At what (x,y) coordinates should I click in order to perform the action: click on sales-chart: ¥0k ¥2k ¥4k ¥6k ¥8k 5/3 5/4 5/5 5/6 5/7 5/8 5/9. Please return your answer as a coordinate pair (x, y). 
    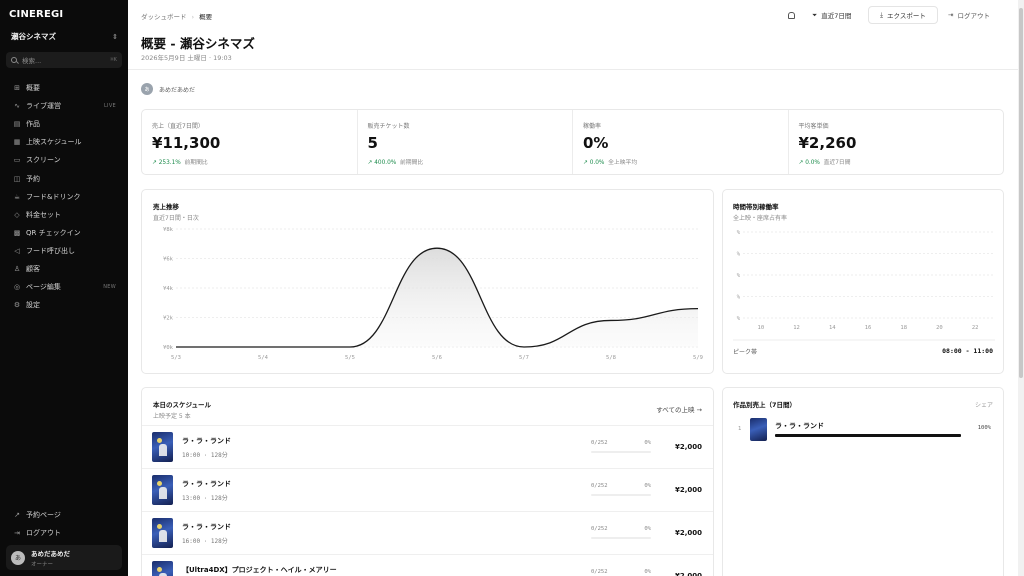
    Looking at the image, I should click on (433, 294).